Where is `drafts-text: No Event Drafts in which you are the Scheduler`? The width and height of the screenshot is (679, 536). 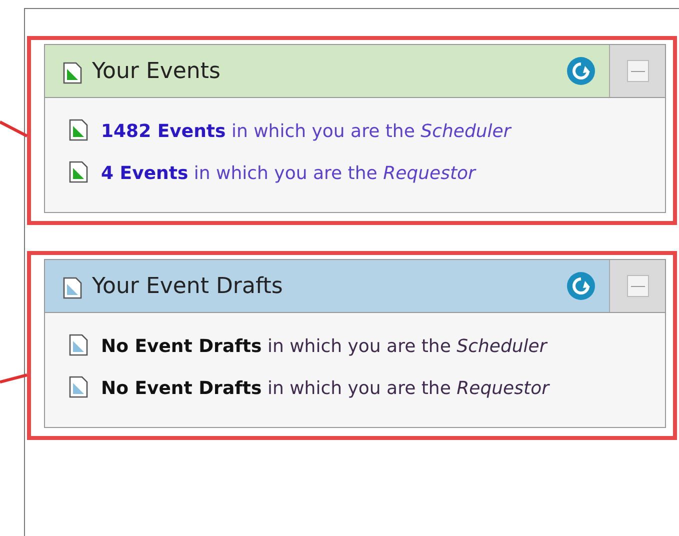 drafts-text: No Event Drafts in which you are the Scheduler is located at coordinates (324, 347).